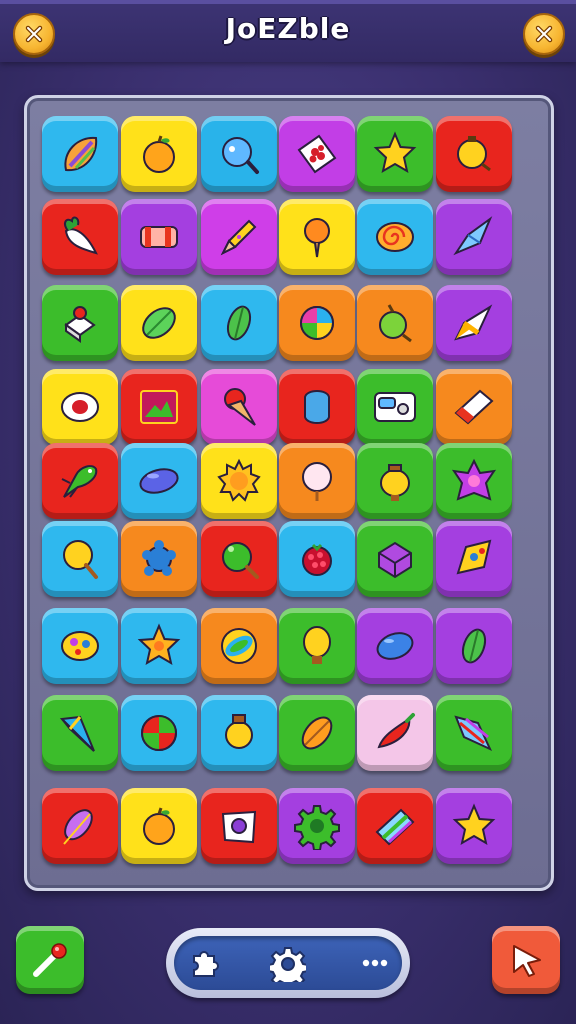 The width and height of the screenshot is (576, 1024). I want to click on marble-icon, so click(239, 646).